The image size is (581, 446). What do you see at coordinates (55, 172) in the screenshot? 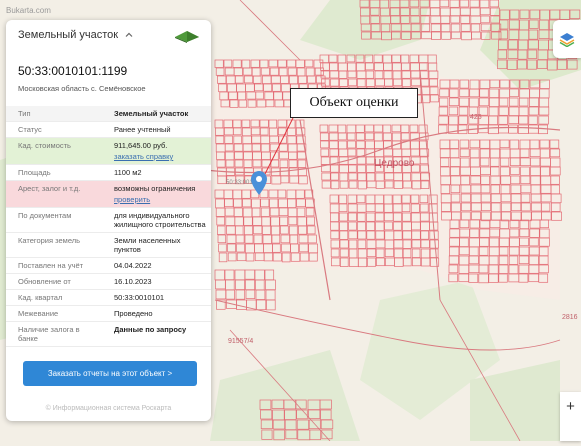
I see `row-key: Площадь` at bounding box center [55, 172].